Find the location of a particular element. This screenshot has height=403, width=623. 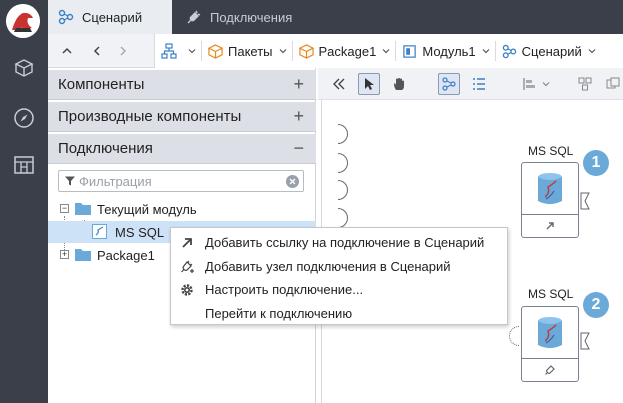

copy-icon is located at coordinates (612, 84).